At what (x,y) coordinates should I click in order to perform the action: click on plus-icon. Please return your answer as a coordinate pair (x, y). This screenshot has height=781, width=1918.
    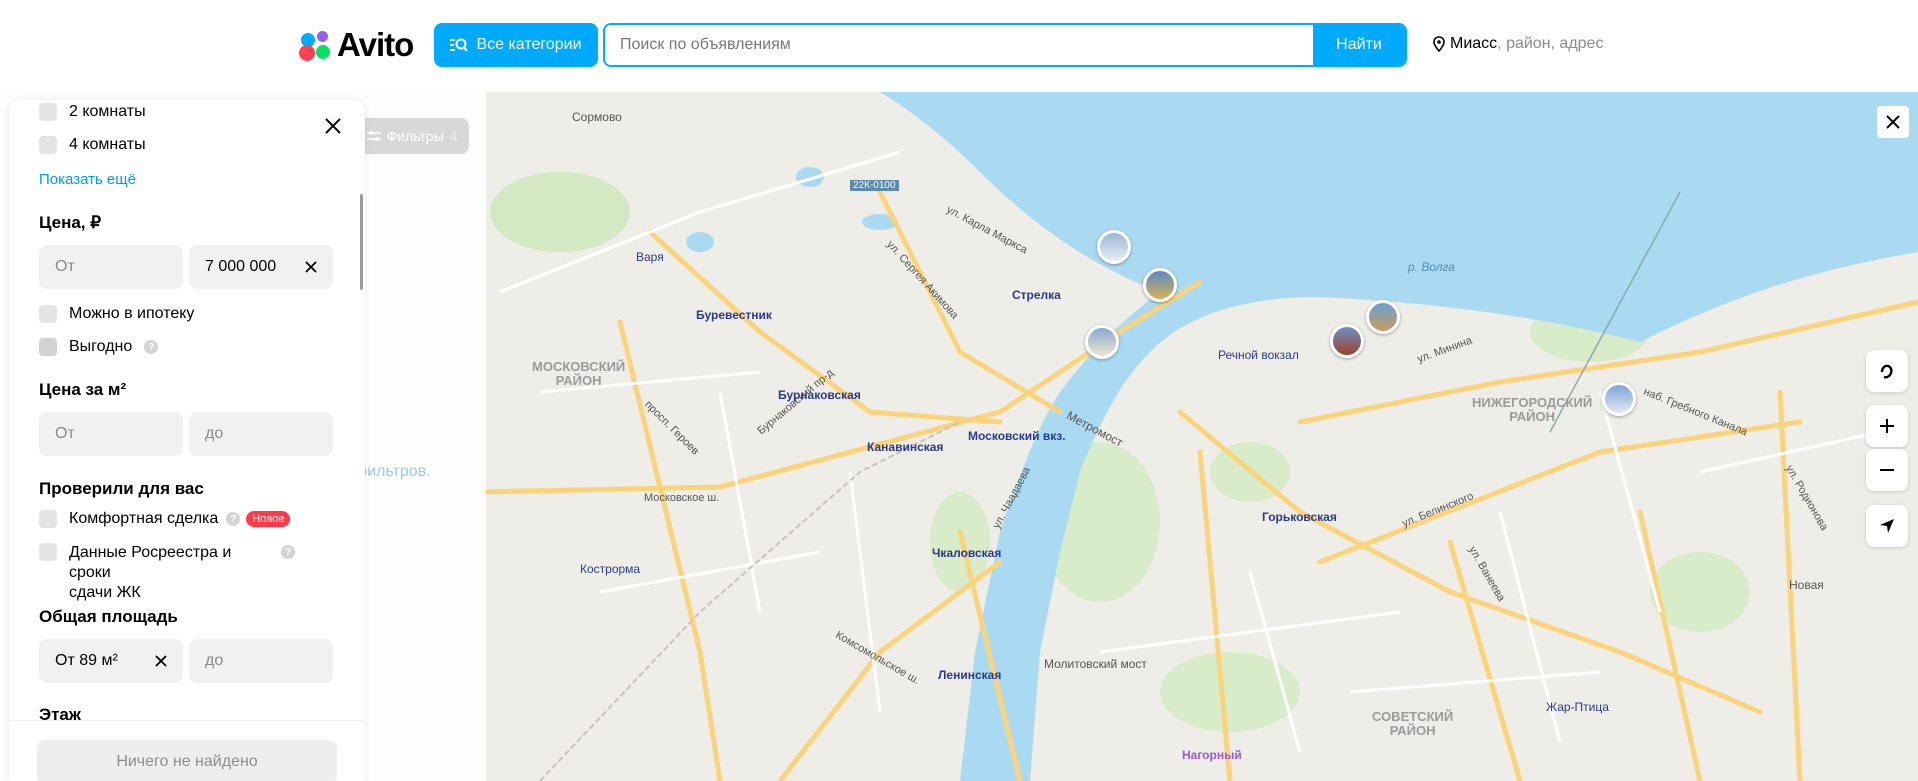
    Looking at the image, I should click on (1887, 426).